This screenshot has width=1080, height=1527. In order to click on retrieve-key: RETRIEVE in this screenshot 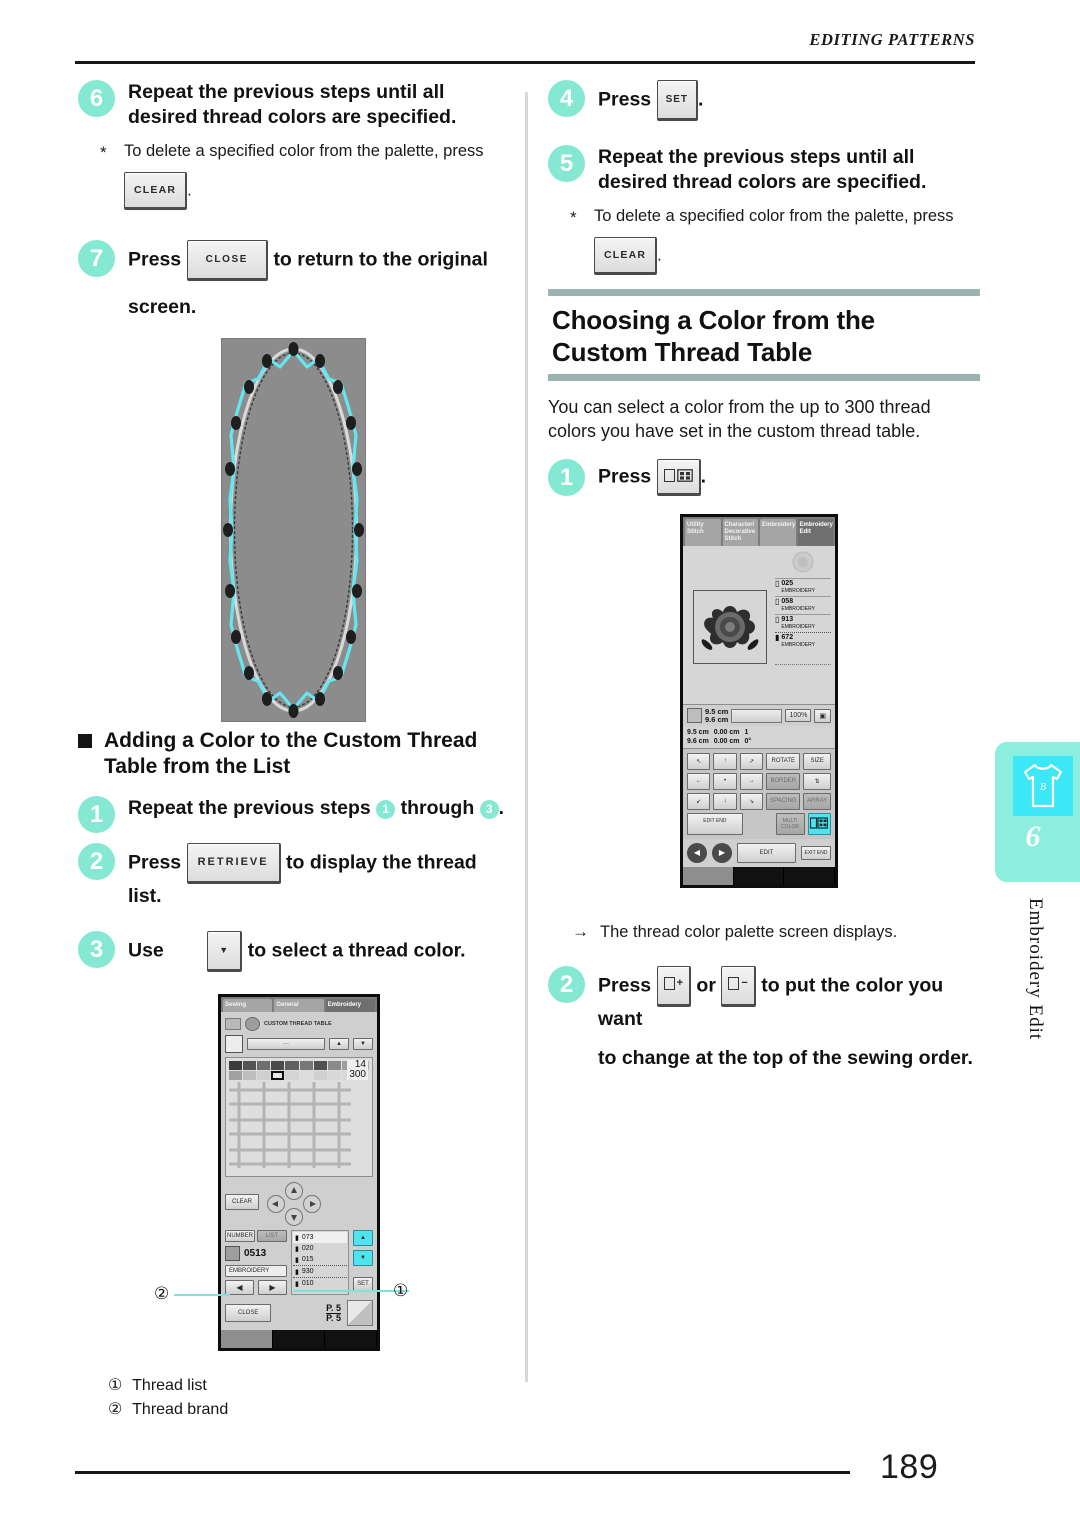, I will do `click(233, 863)`.